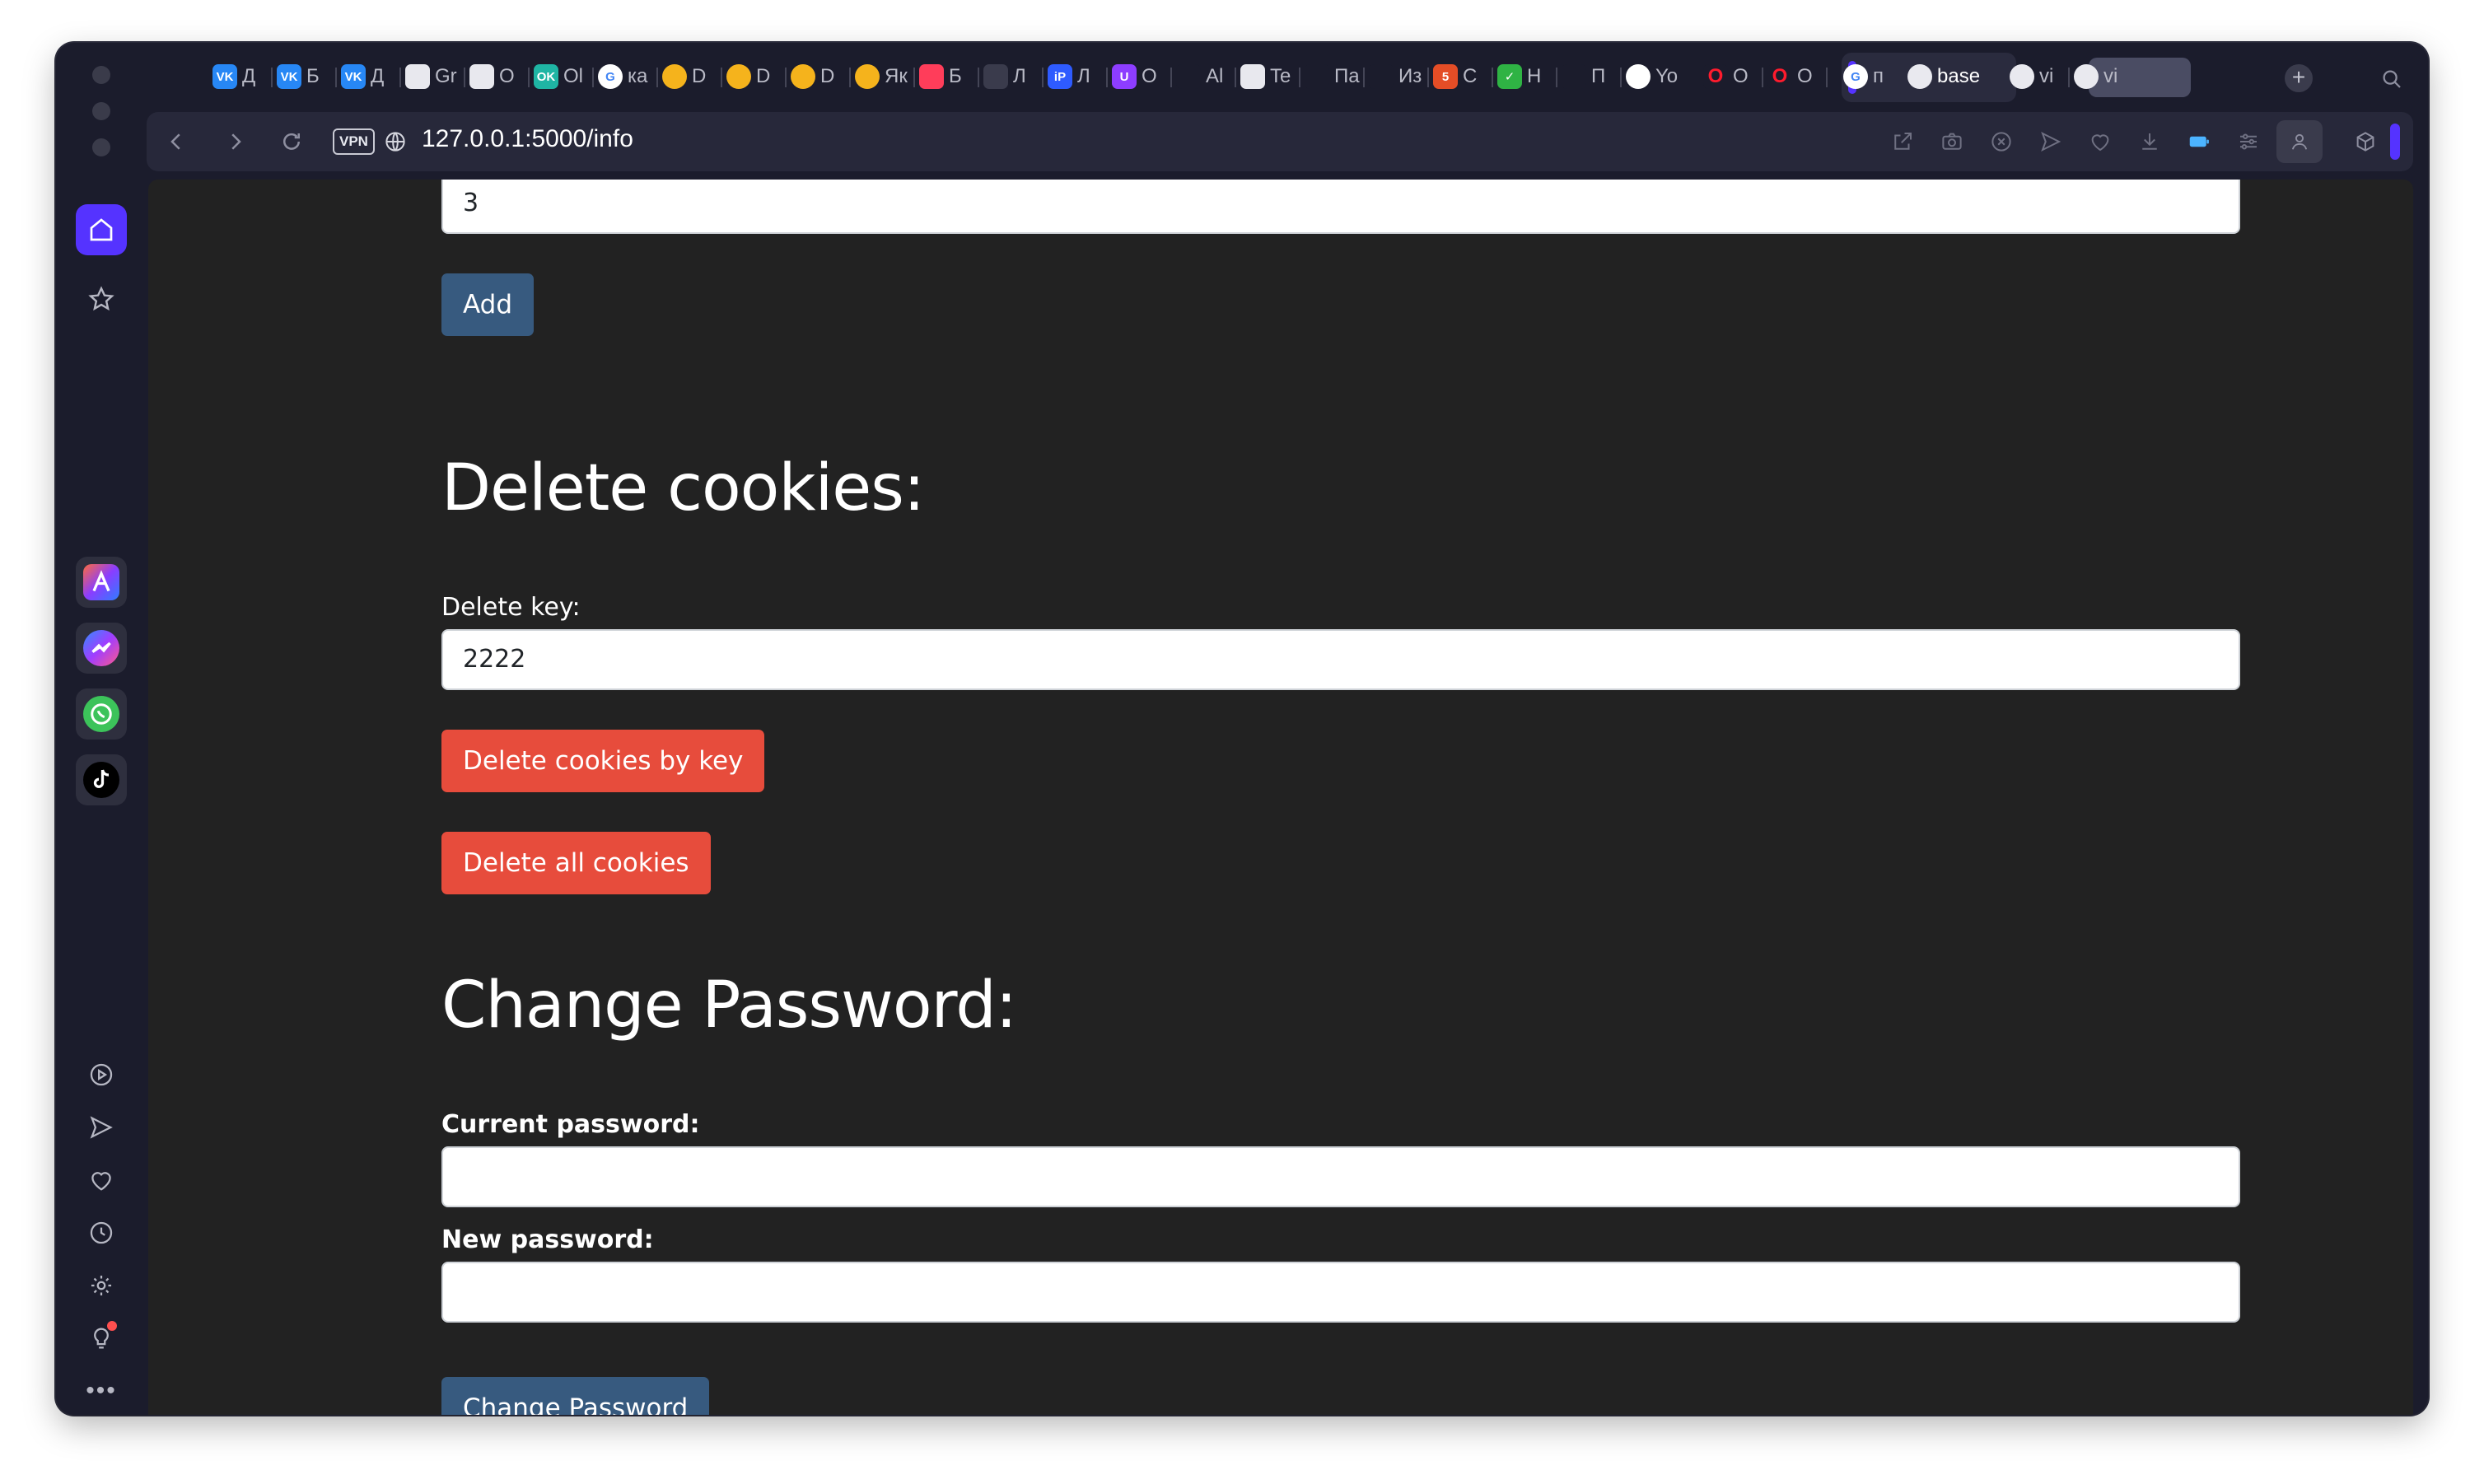 The width and height of the screenshot is (2484, 1484). Describe the element at coordinates (1902, 141) in the screenshot. I see `share-icon` at that location.